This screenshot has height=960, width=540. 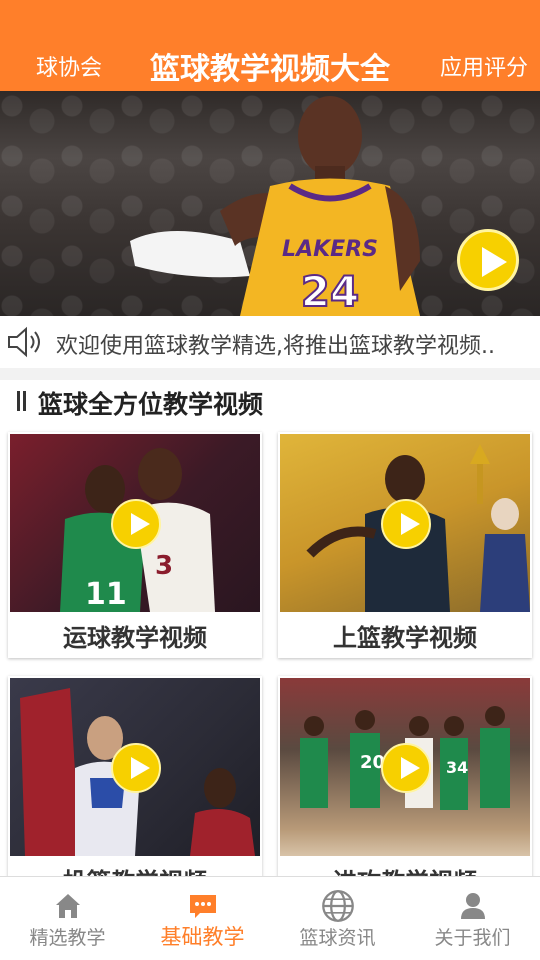 I want to click on notice-text: 欢迎使用篮球教学精选,将推出篮球教学视频.., so click(x=275, y=346).